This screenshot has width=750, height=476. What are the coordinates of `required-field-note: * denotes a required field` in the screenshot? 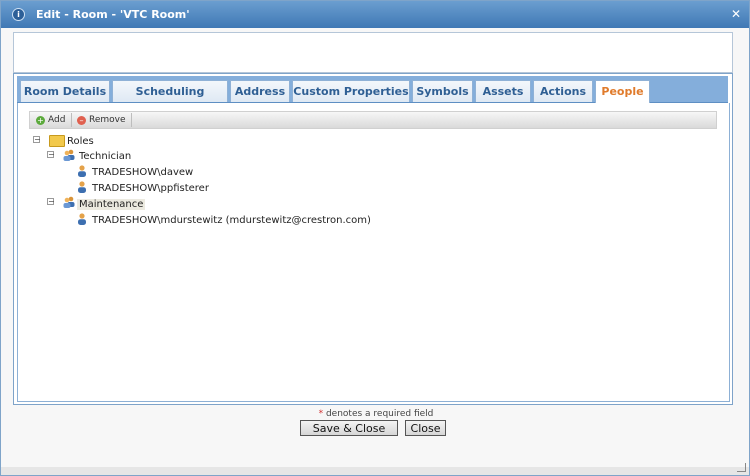 It's located at (375, 414).